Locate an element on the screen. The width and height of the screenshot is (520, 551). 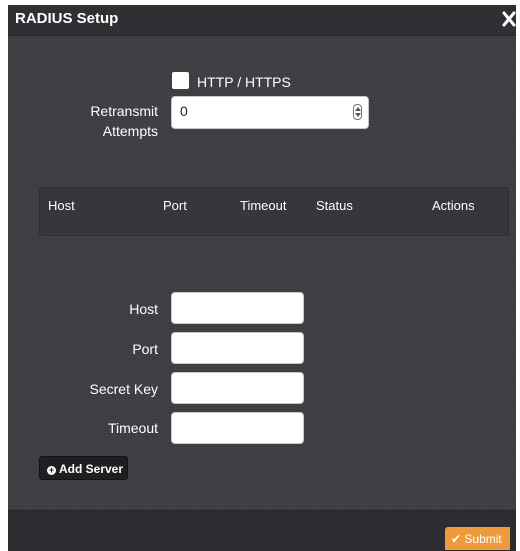
checkmark-icon: ✔ is located at coordinates (456, 539).